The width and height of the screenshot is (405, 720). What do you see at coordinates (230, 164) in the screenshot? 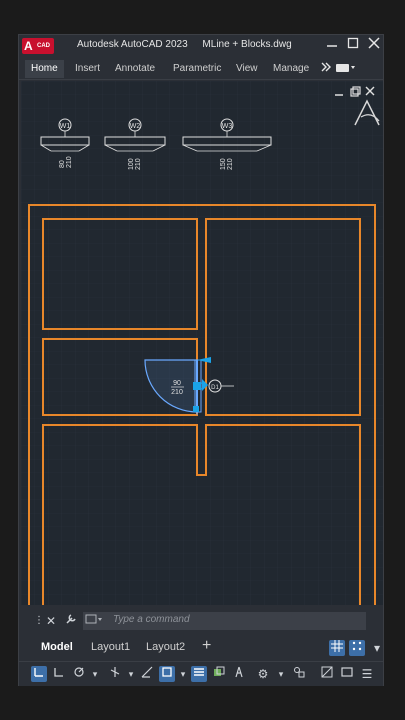
I see `wall-height-w3: 210` at bounding box center [230, 164].